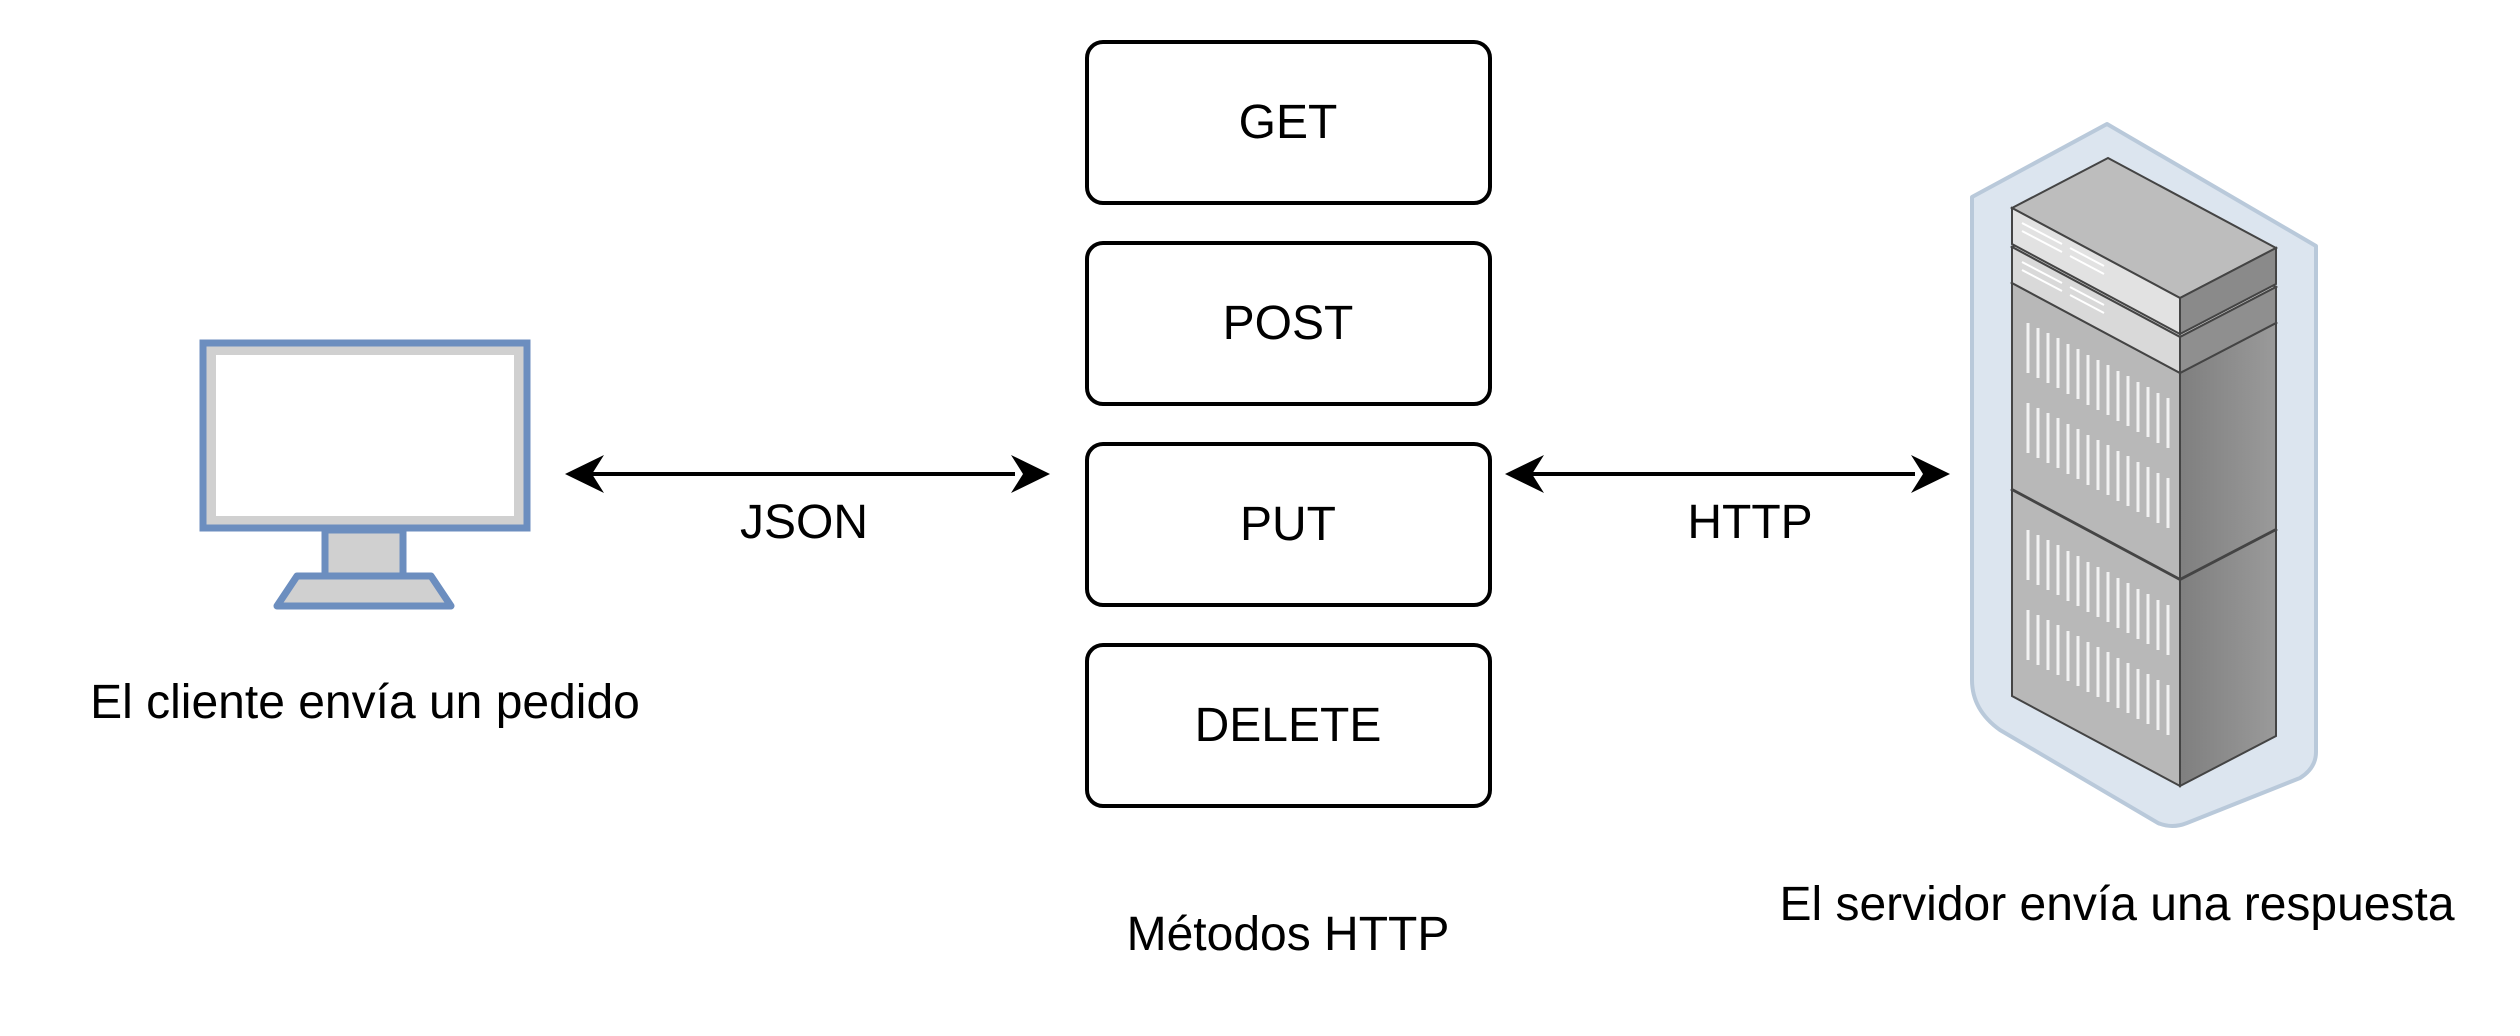 The width and height of the screenshot is (2520, 1036). Describe the element at coordinates (2144, 475) in the screenshot. I see `server-rack-icon` at that location.